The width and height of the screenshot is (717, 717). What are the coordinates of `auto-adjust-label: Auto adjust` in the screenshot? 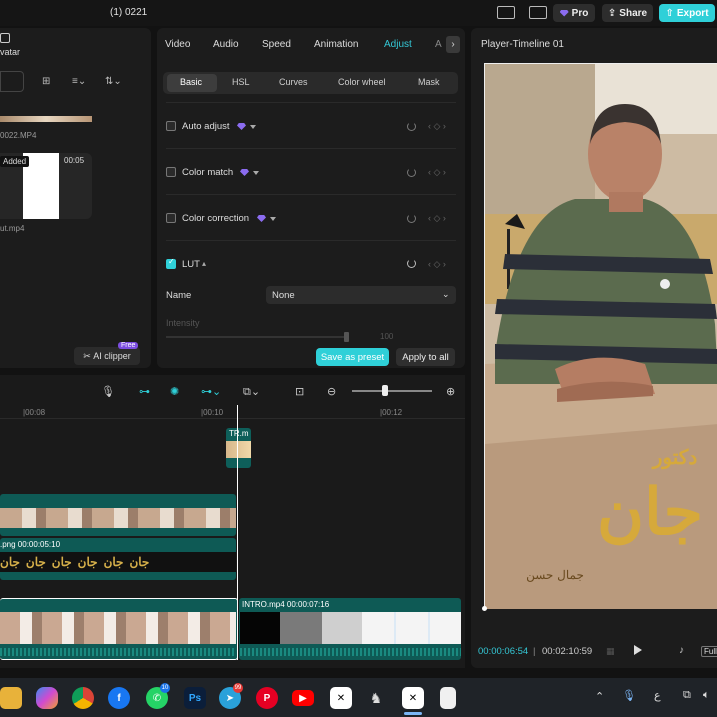 It's located at (206, 126).